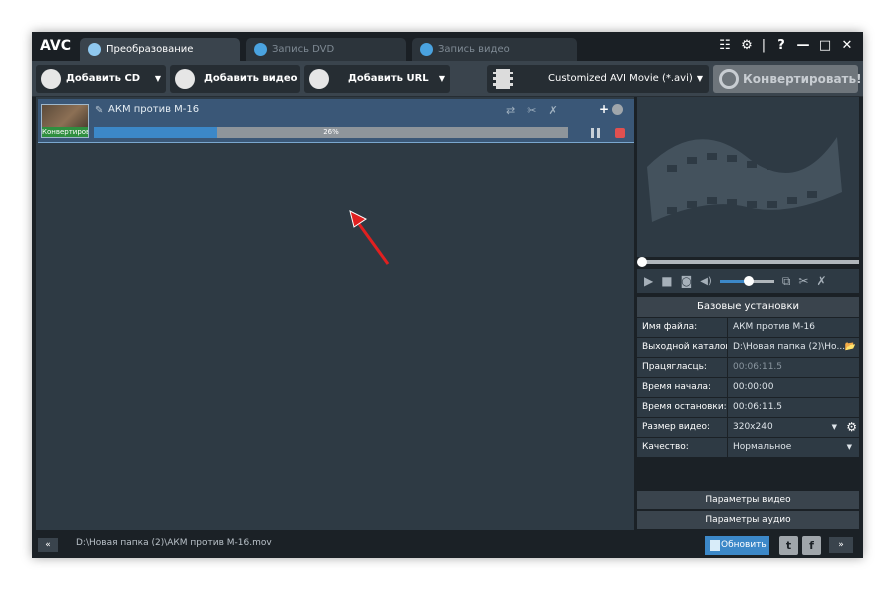  I want to click on copy-icon: ⧉, so click(786, 281).